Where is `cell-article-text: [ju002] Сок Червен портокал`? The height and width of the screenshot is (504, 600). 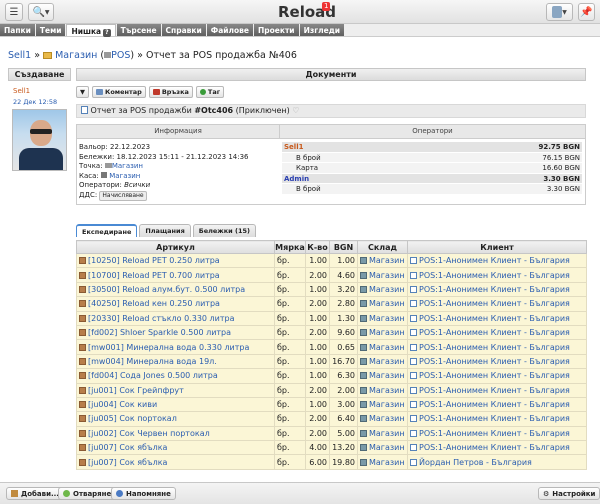 cell-article-text: [ju002] Сок Червен портокал is located at coordinates (149, 433).